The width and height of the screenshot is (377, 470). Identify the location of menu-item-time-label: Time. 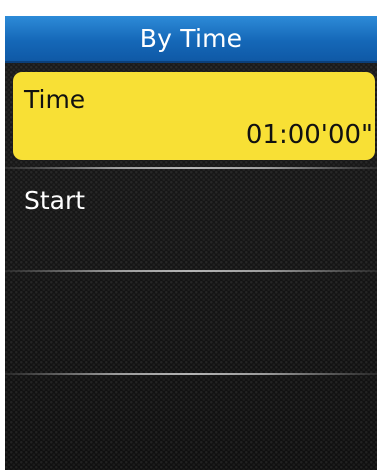
(55, 99).